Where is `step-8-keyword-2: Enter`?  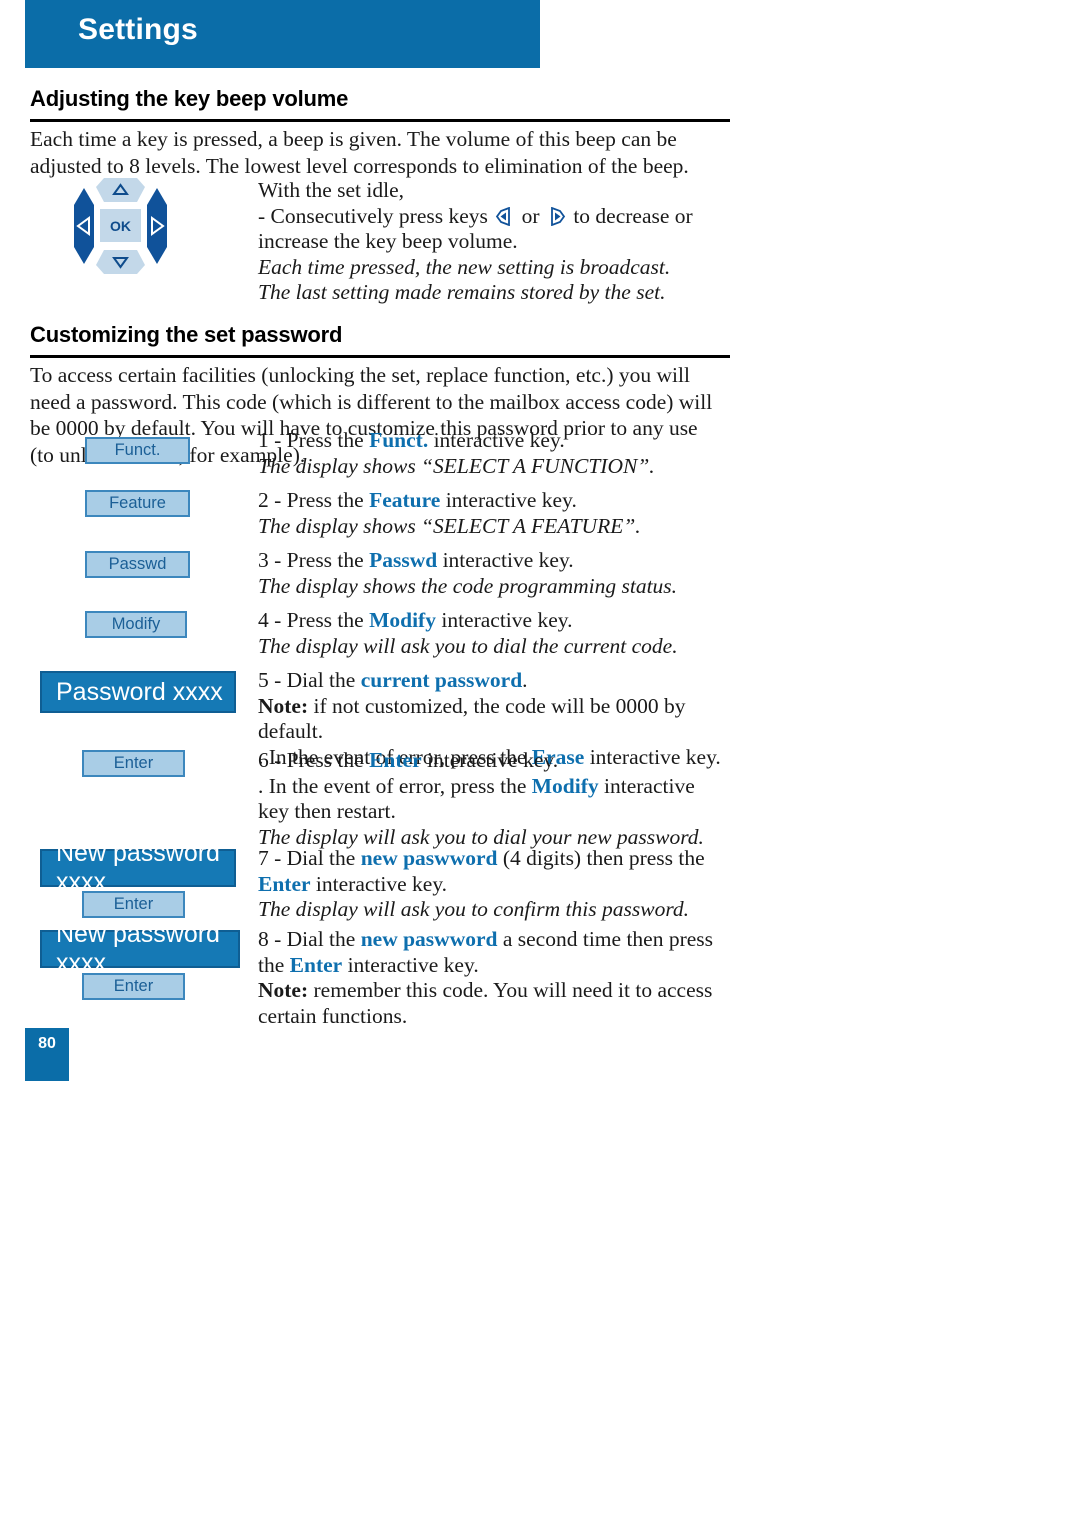 step-8-keyword-2: Enter is located at coordinates (316, 964).